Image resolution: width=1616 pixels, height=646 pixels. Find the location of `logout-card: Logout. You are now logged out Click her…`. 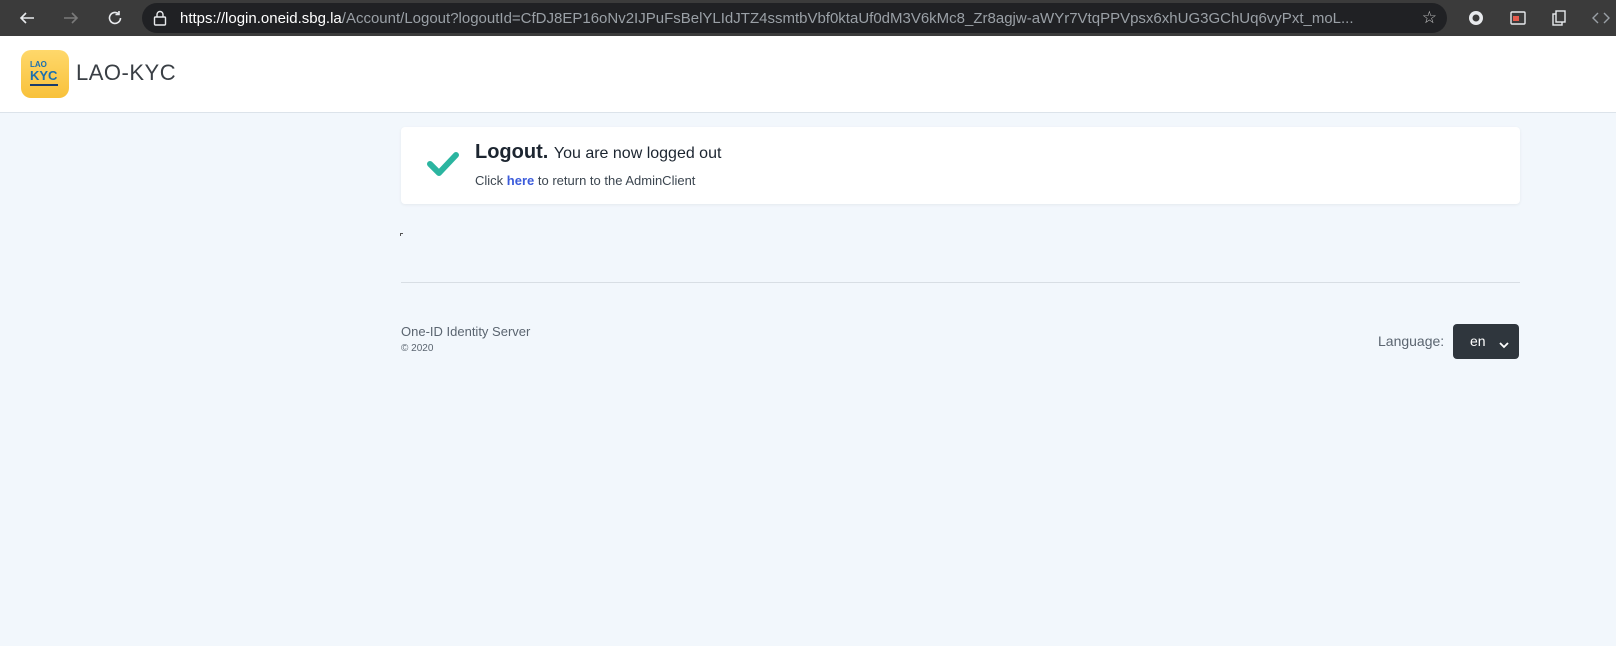

logout-card: Logout. You are now logged out Click her… is located at coordinates (960, 165).